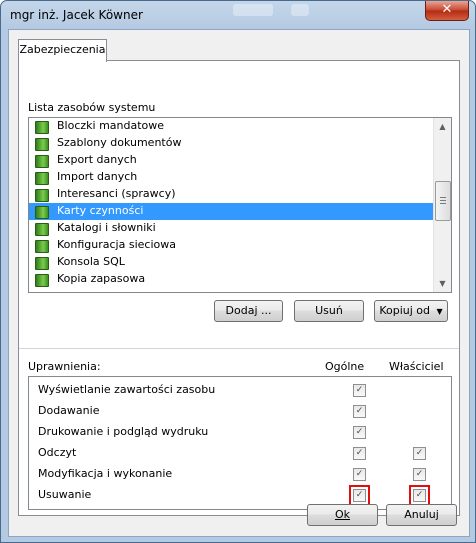 Image resolution: width=476 pixels, height=543 pixels. I want to click on close-button: ✕, so click(447, 11).